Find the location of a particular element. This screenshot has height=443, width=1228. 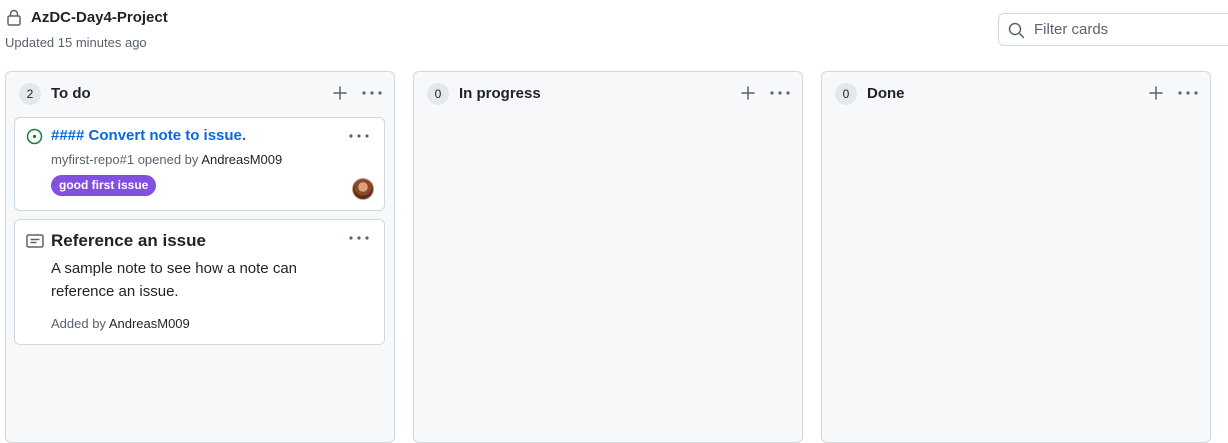

column-title: To do is located at coordinates (71, 93).